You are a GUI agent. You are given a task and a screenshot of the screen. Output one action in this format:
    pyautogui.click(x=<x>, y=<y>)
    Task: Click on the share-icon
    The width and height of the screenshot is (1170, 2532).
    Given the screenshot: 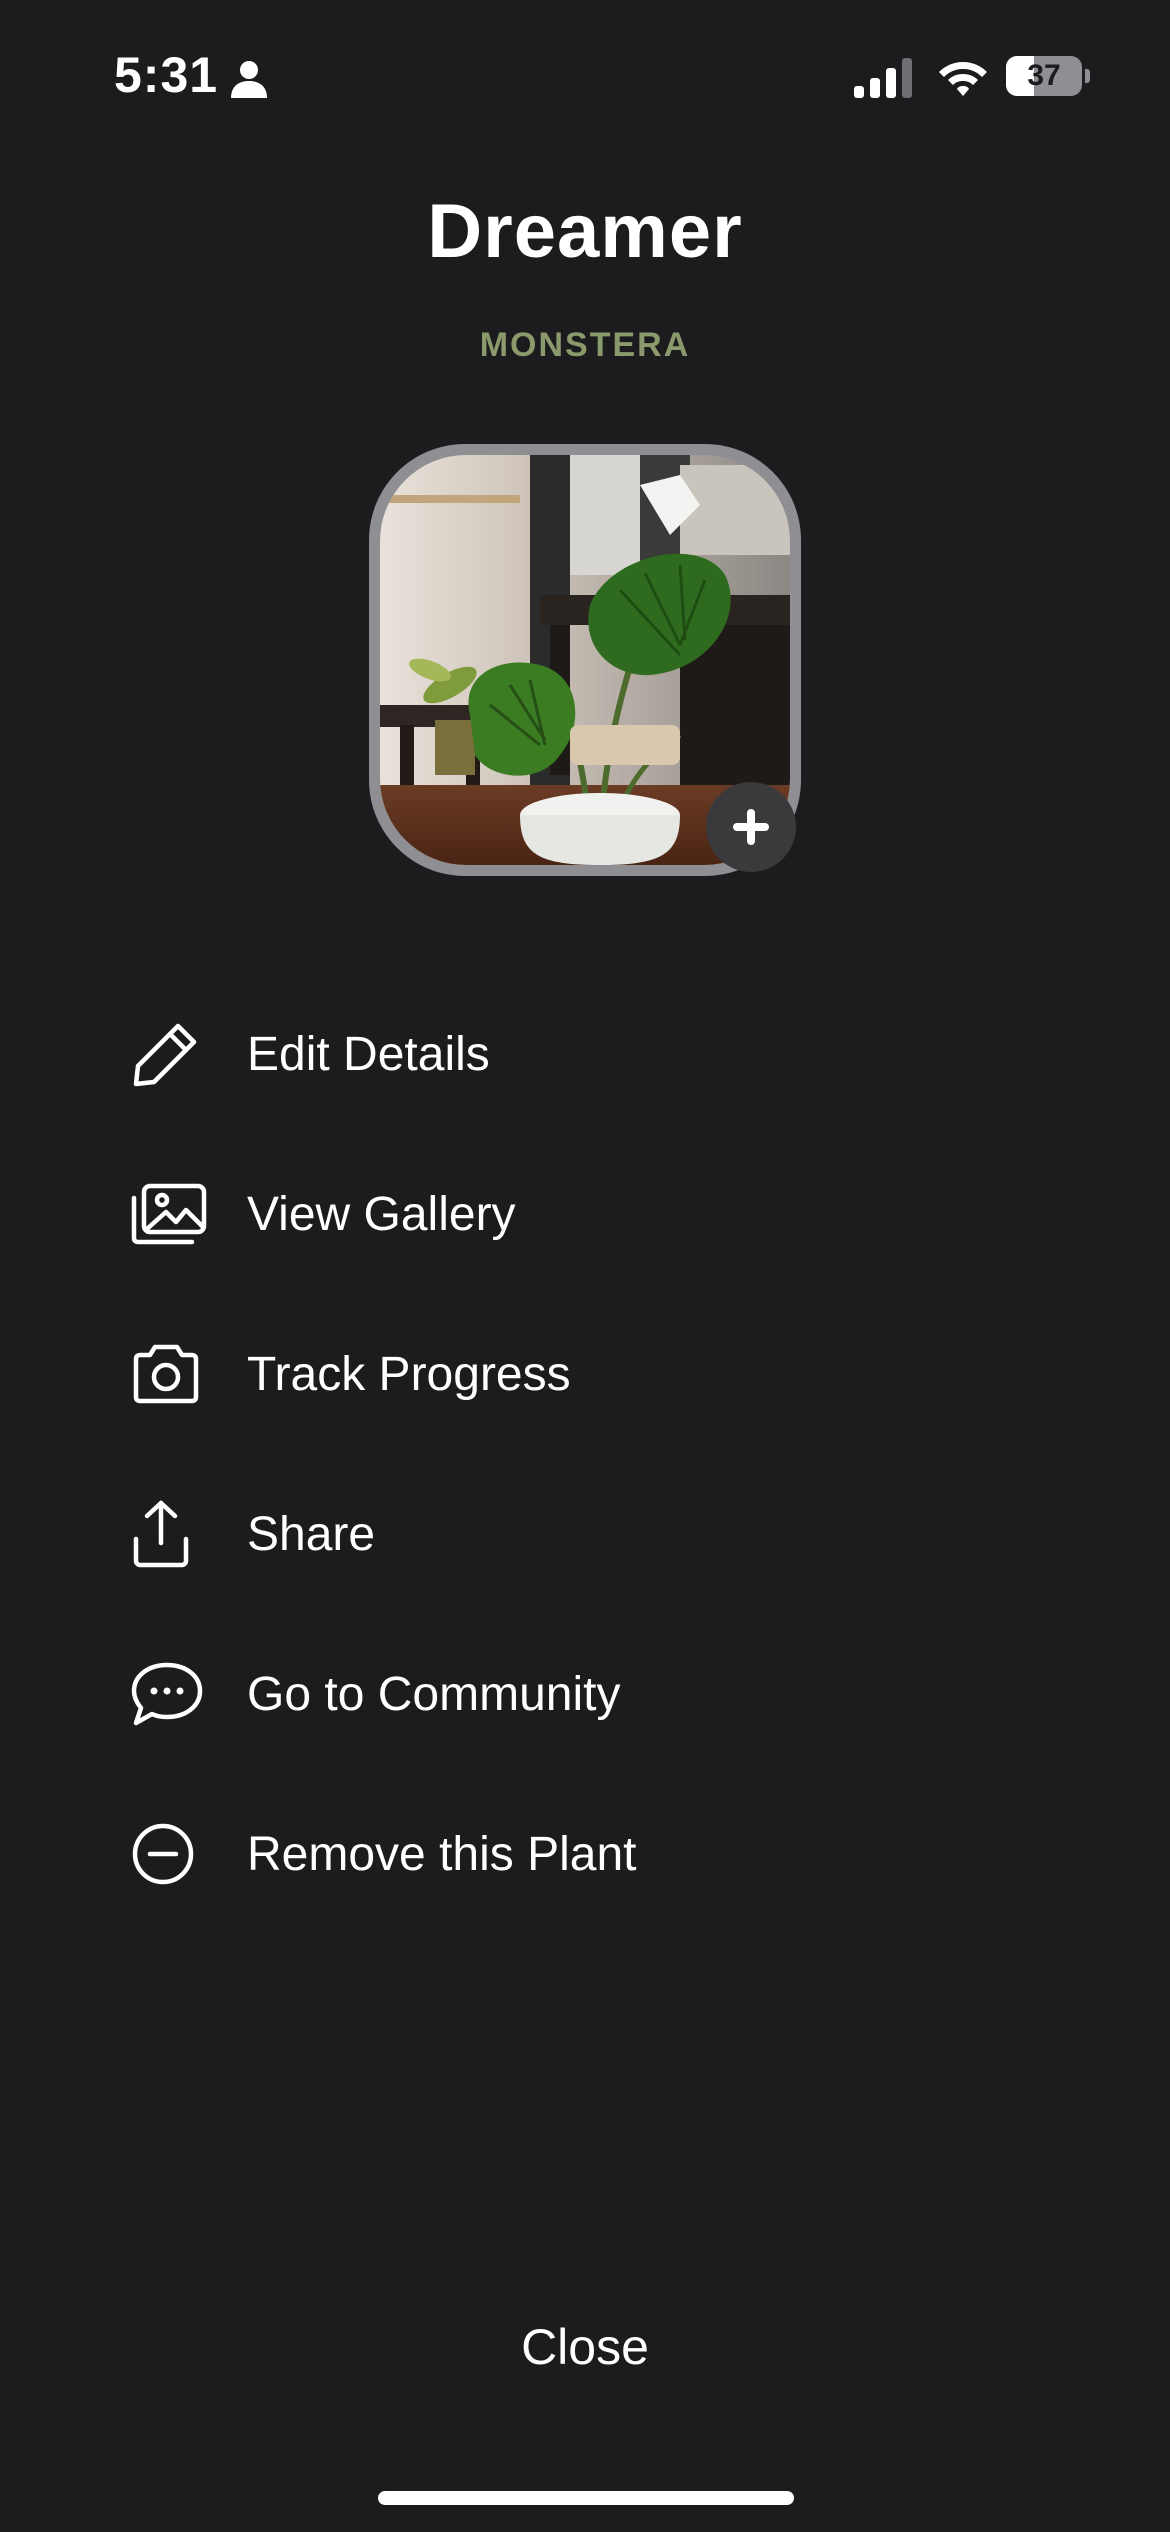 What is the action you would take?
    pyautogui.click(x=171, y=1534)
    